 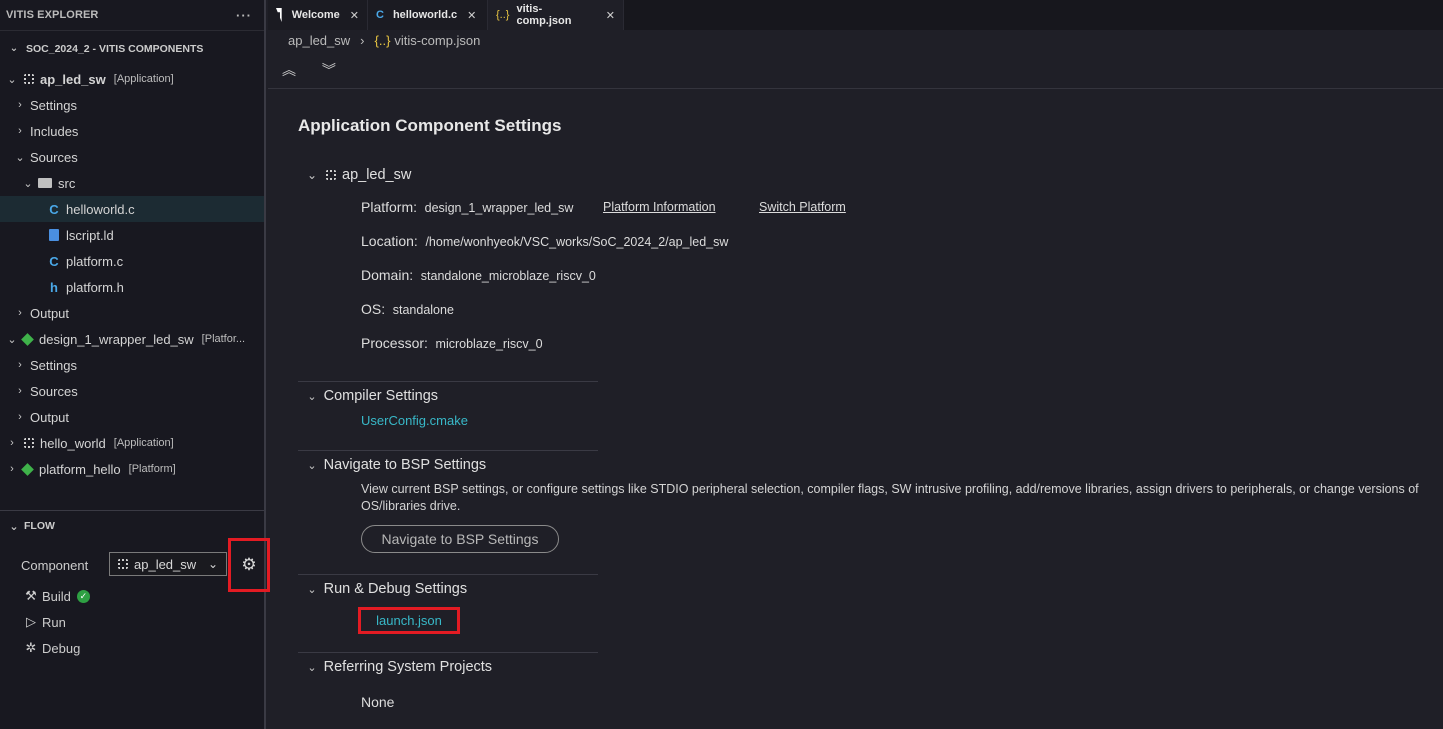 What do you see at coordinates (52, 15) in the screenshot?
I see `explorer-title-text: VITIS EXPLORER` at bounding box center [52, 15].